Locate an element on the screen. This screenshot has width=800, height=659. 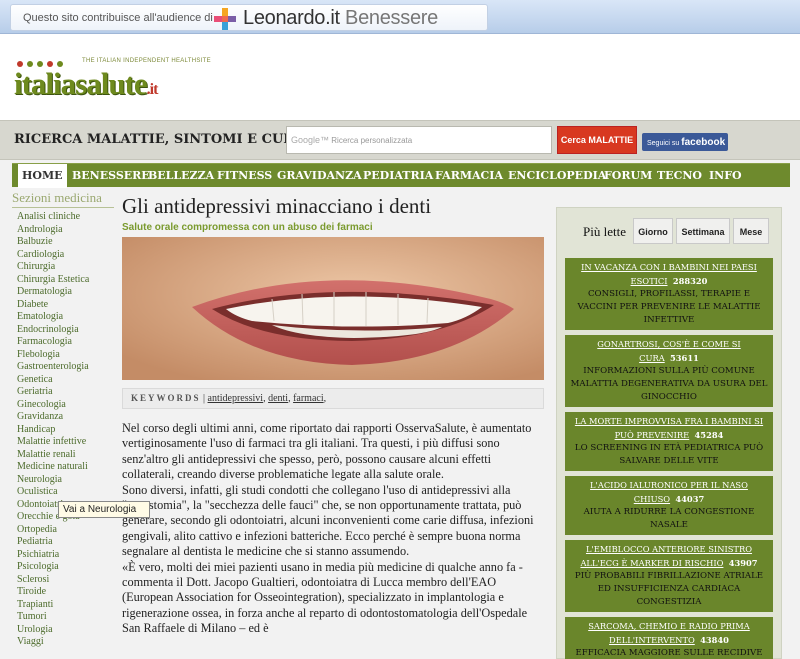
sidebar-link: Ginecologia is located at coordinates (64, 405).